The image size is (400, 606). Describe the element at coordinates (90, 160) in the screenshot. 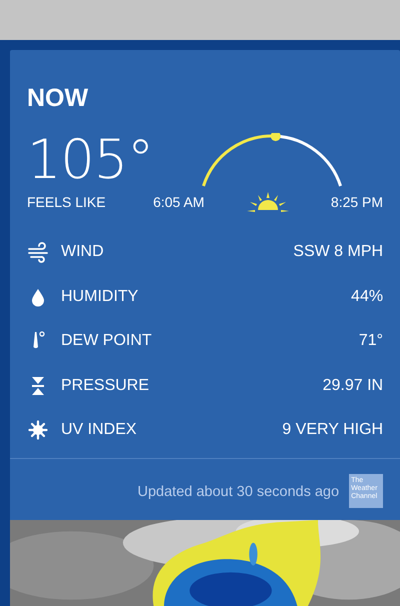

I see `temperature: 105°` at that location.